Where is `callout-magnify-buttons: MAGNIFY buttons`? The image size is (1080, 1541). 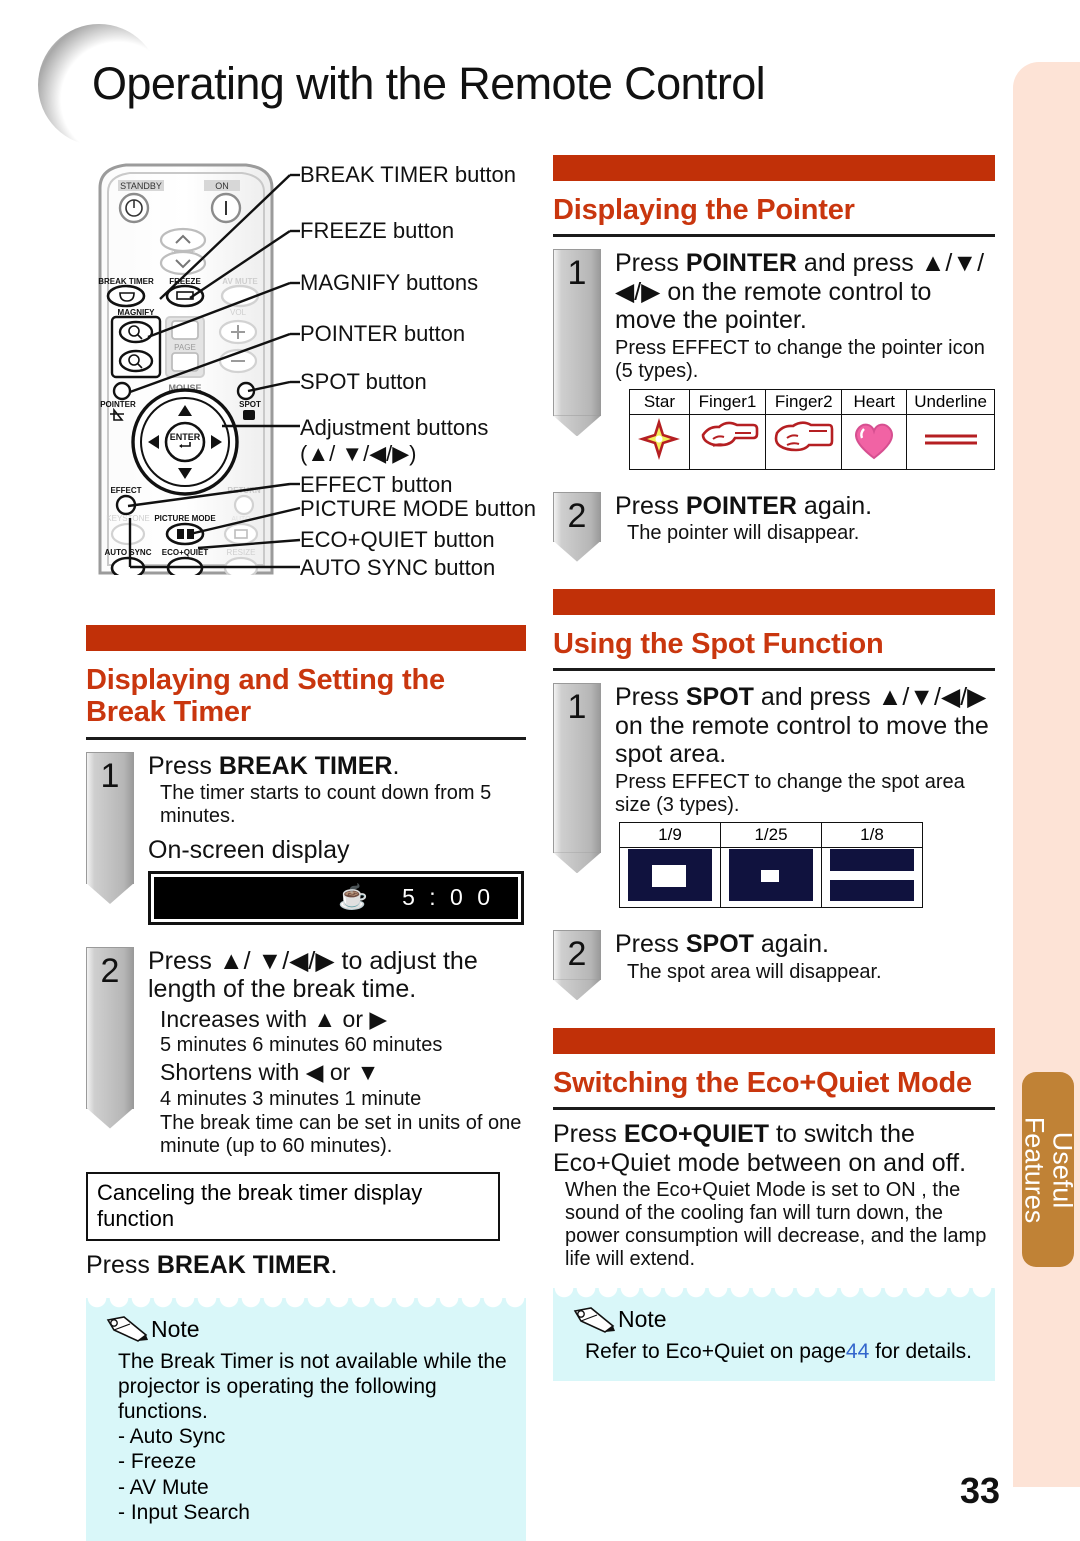
callout-magnify-buttons: MAGNIFY buttons is located at coordinates (389, 282).